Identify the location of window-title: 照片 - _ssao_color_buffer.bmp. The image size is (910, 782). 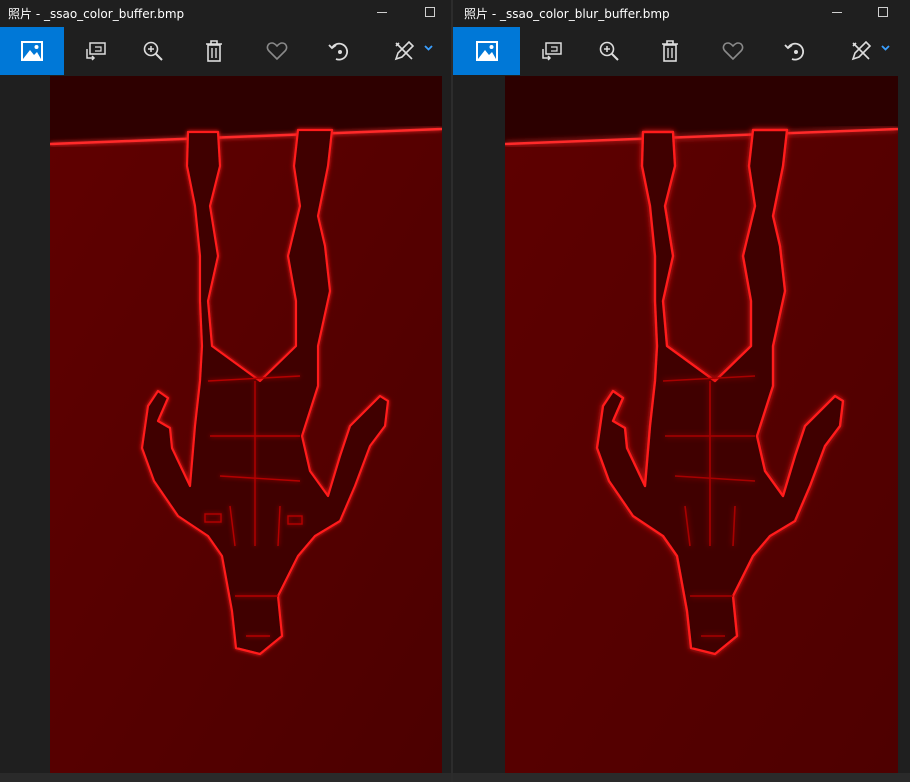
(96, 14).